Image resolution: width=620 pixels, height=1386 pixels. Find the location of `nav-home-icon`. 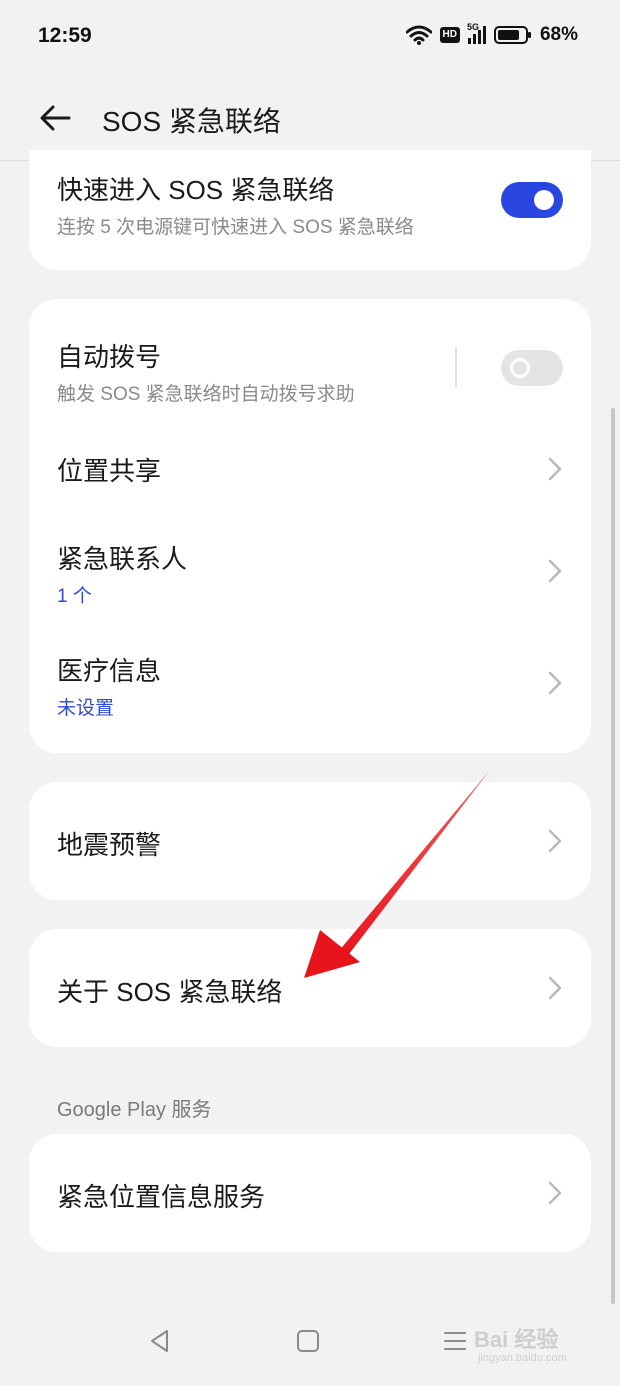

nav-home-icon is located at coordinates (308, 1341).